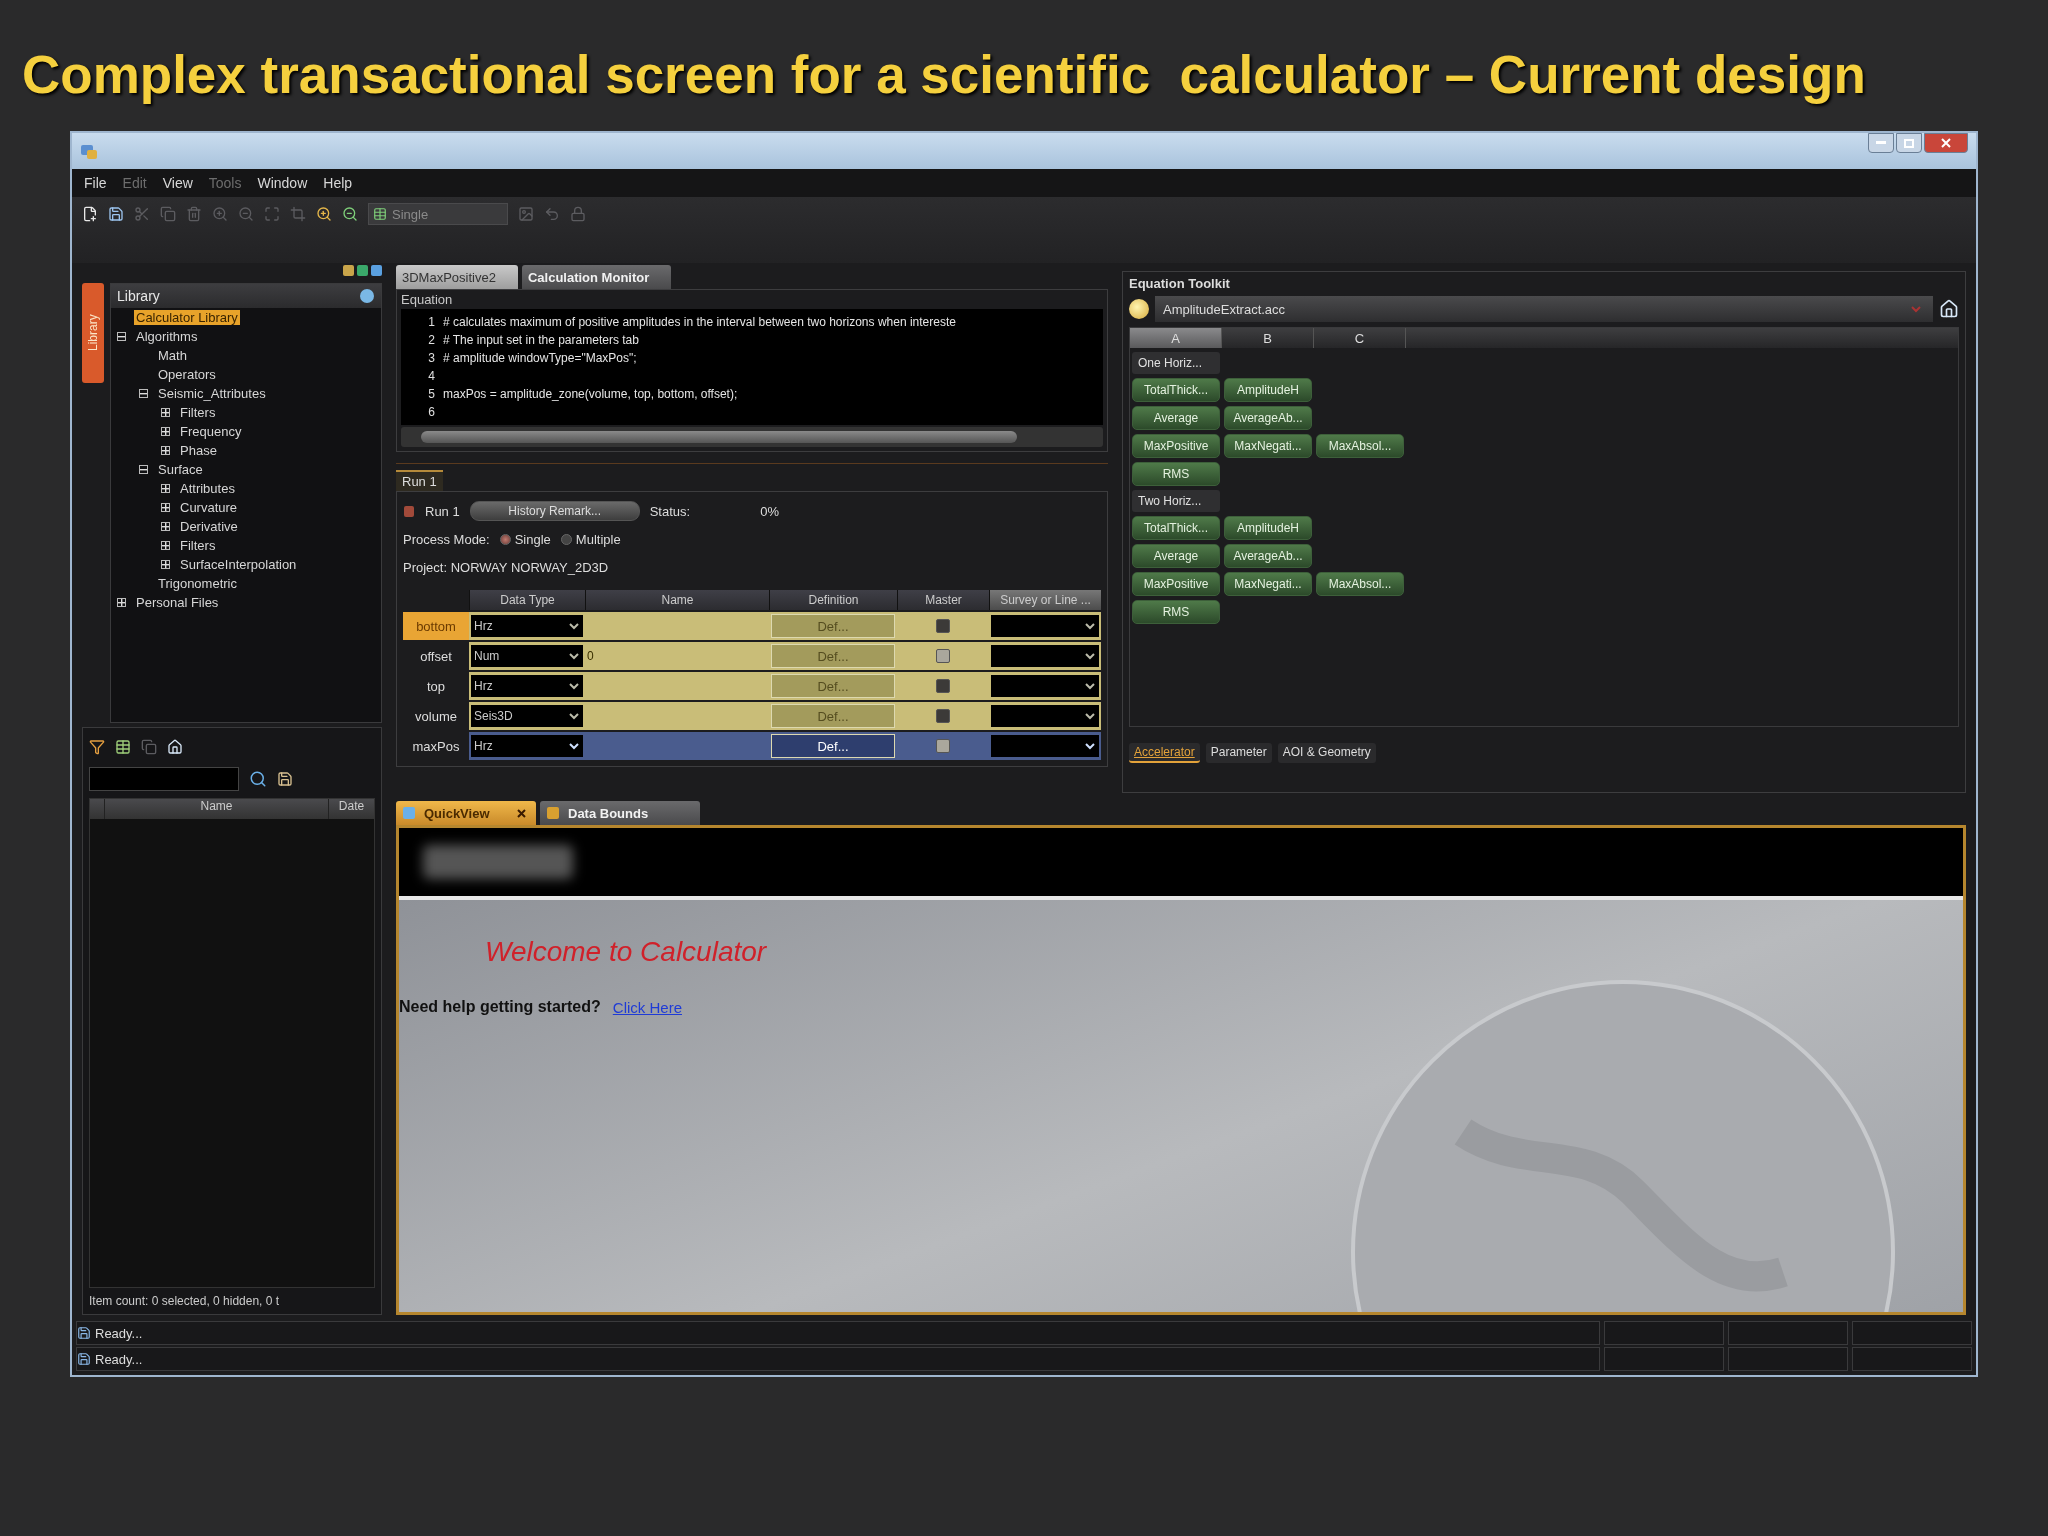 The image size is (2048, 1536). Describe the element at coordinates (95, 183) in the screenshot. I see `menu-item: File` at that location.